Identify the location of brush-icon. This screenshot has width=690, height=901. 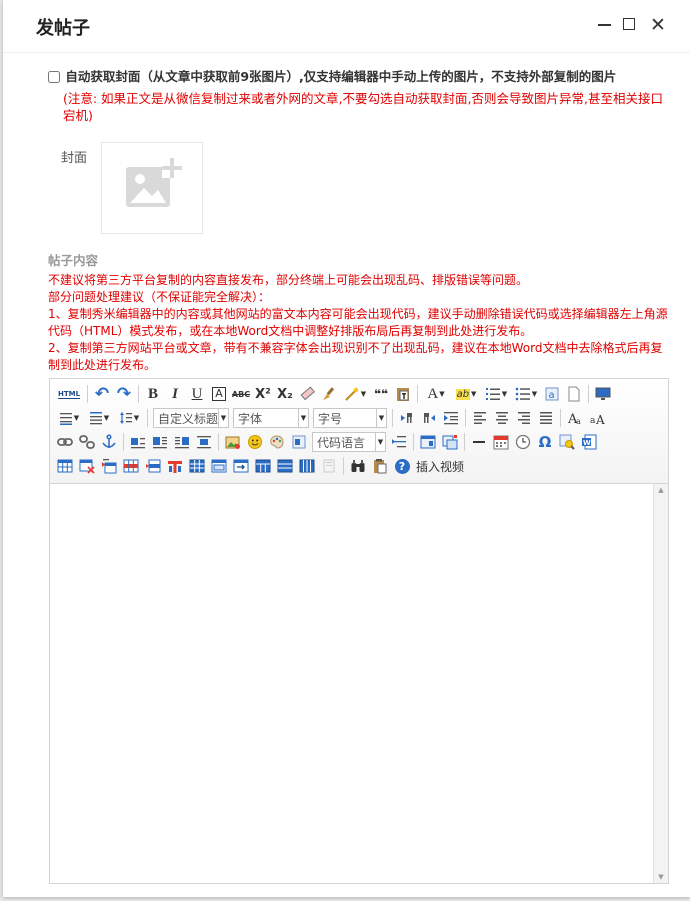
(329, 393).